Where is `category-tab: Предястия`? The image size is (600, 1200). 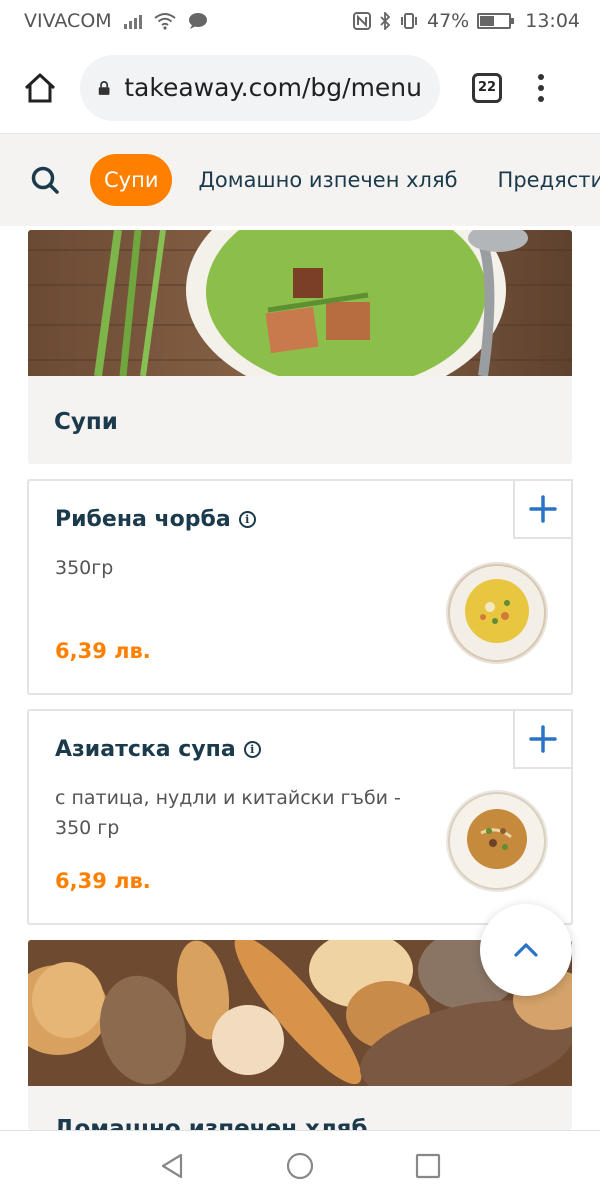
category-tab: Предястия is located at coordinates (549, 180).